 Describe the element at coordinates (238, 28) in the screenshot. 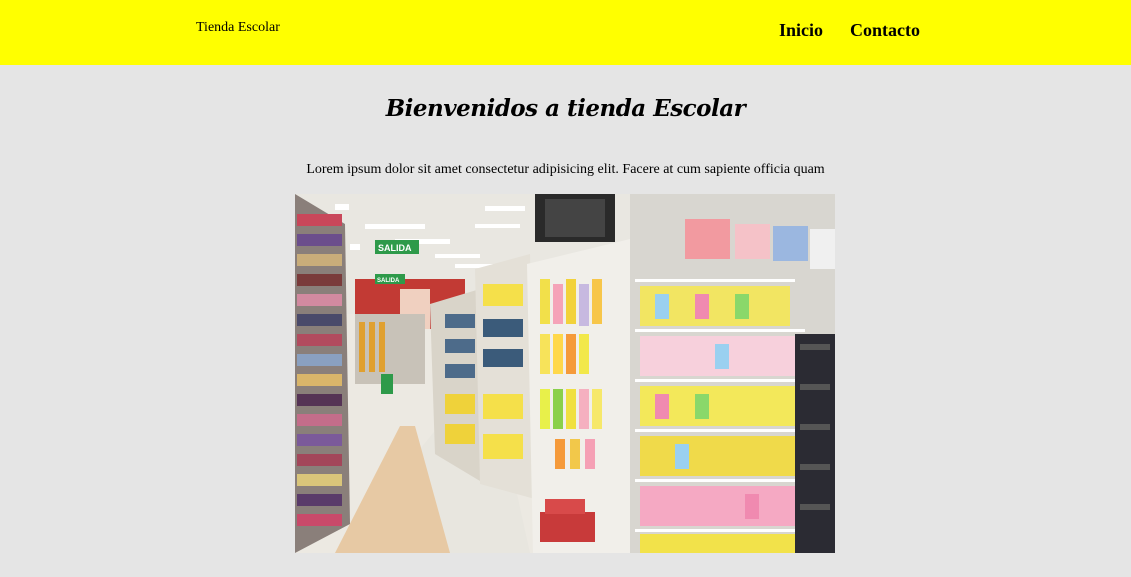

I see `brand-link: Tienda Escolar` at that location.